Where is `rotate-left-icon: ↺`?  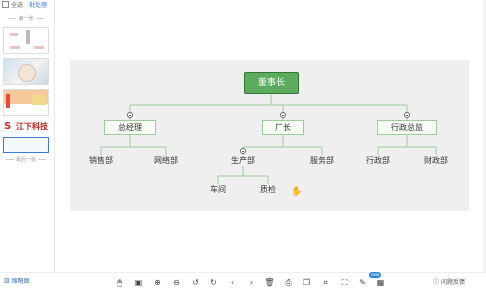
rotate-left-icon: ↺ is located at coordinates (195, 282).